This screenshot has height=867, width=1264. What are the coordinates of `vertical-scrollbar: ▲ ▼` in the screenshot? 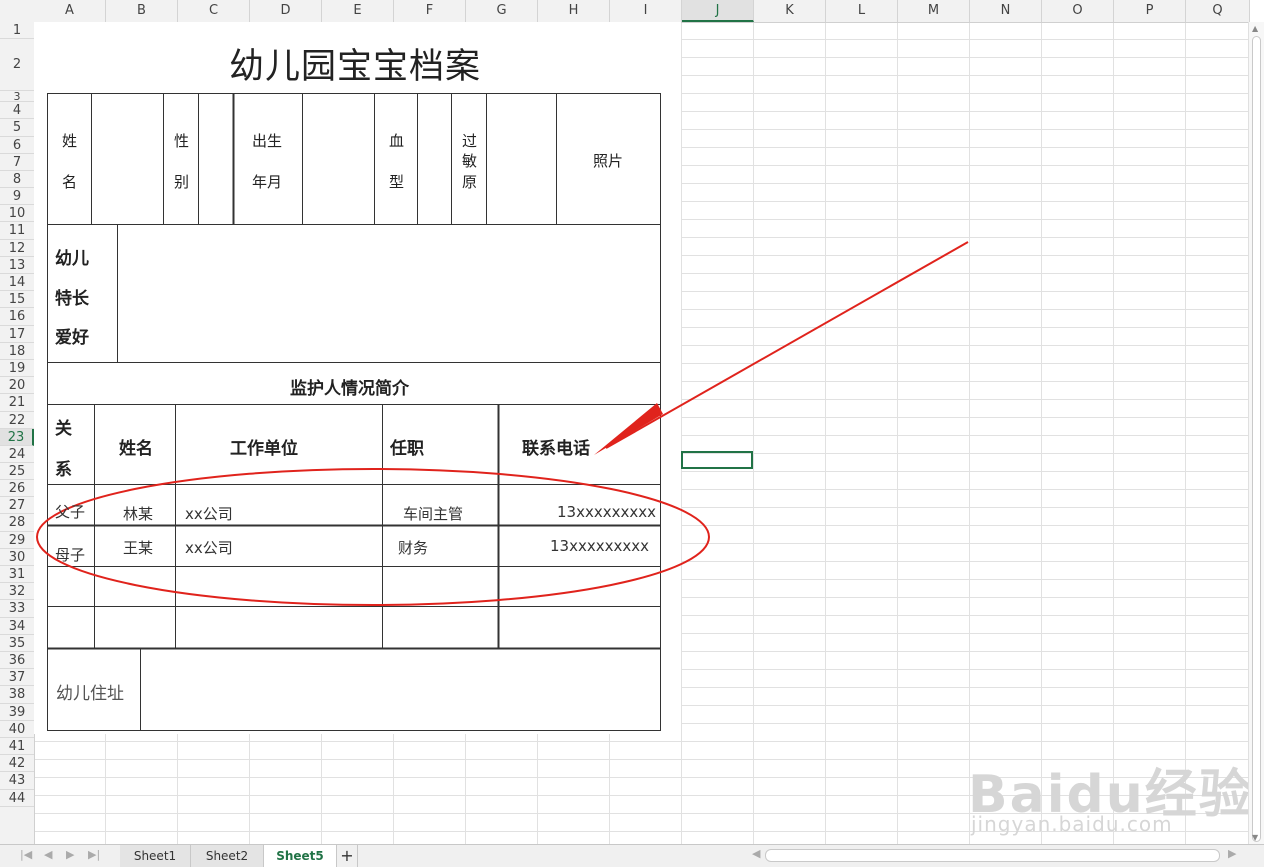 It's located at (1256, 433).